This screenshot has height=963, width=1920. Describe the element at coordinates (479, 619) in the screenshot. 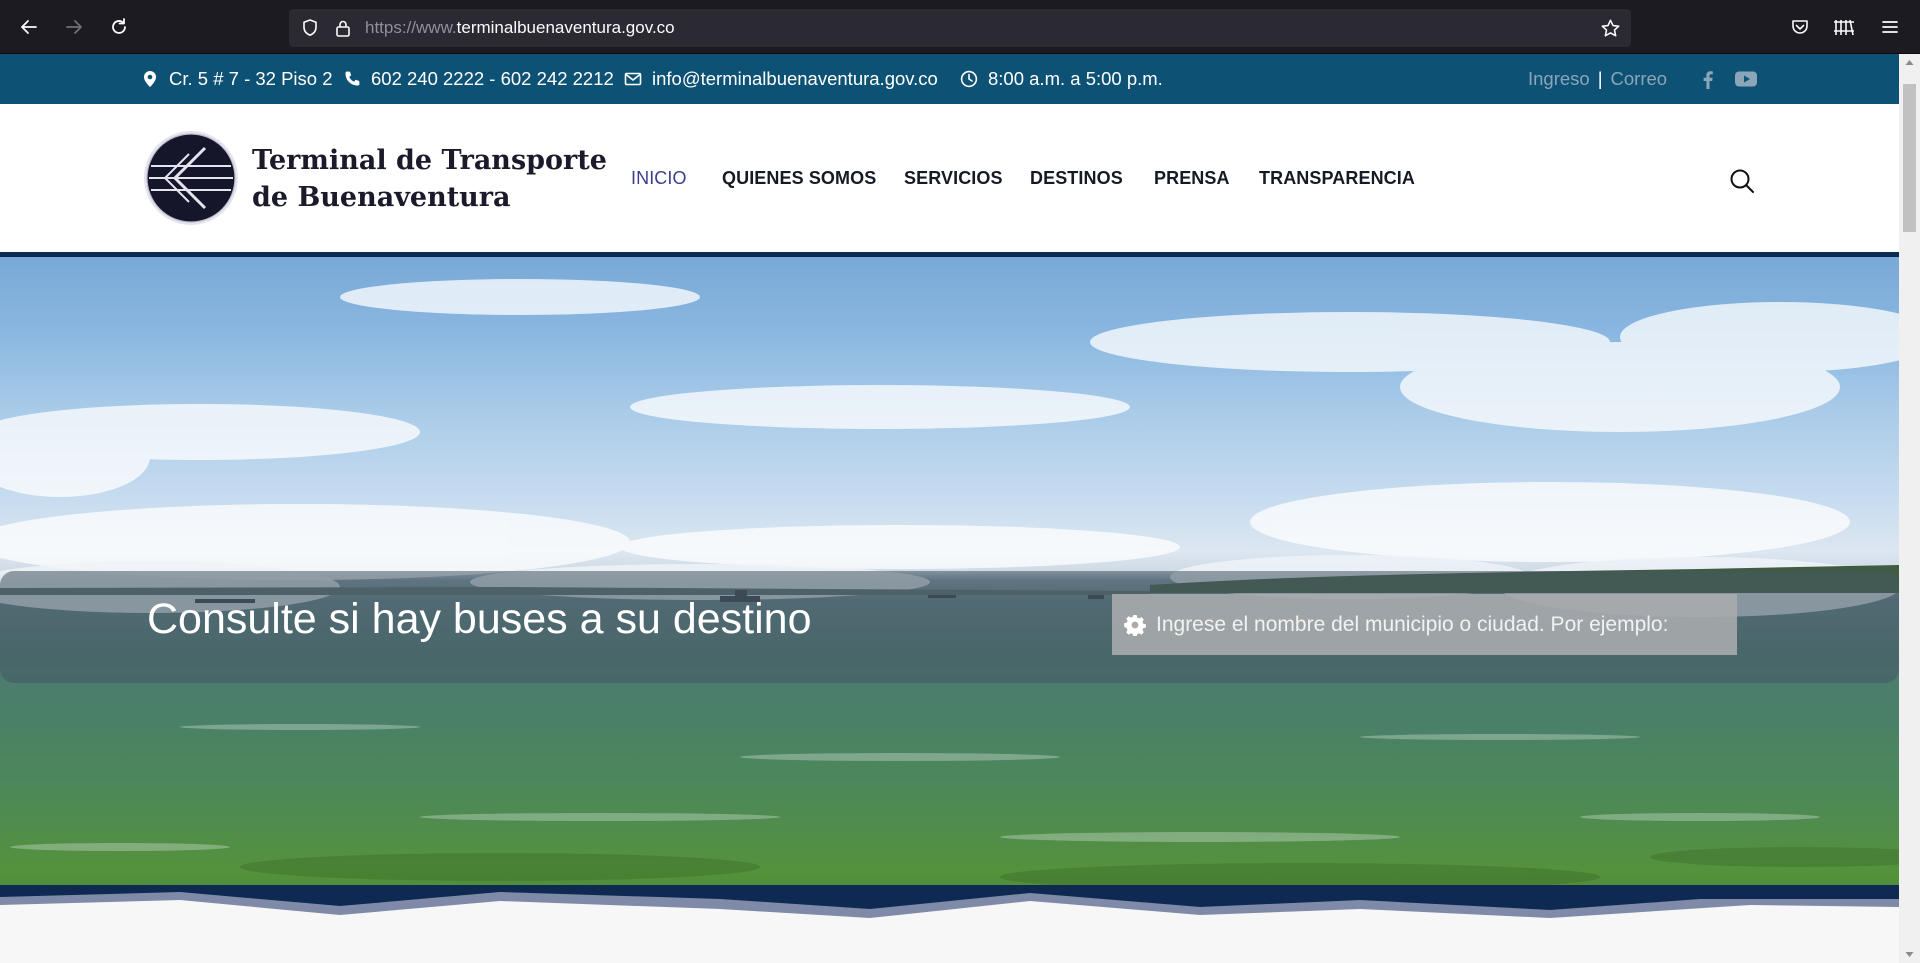

I see `hero-title: Consulte si hay buses a su destino` at that location.